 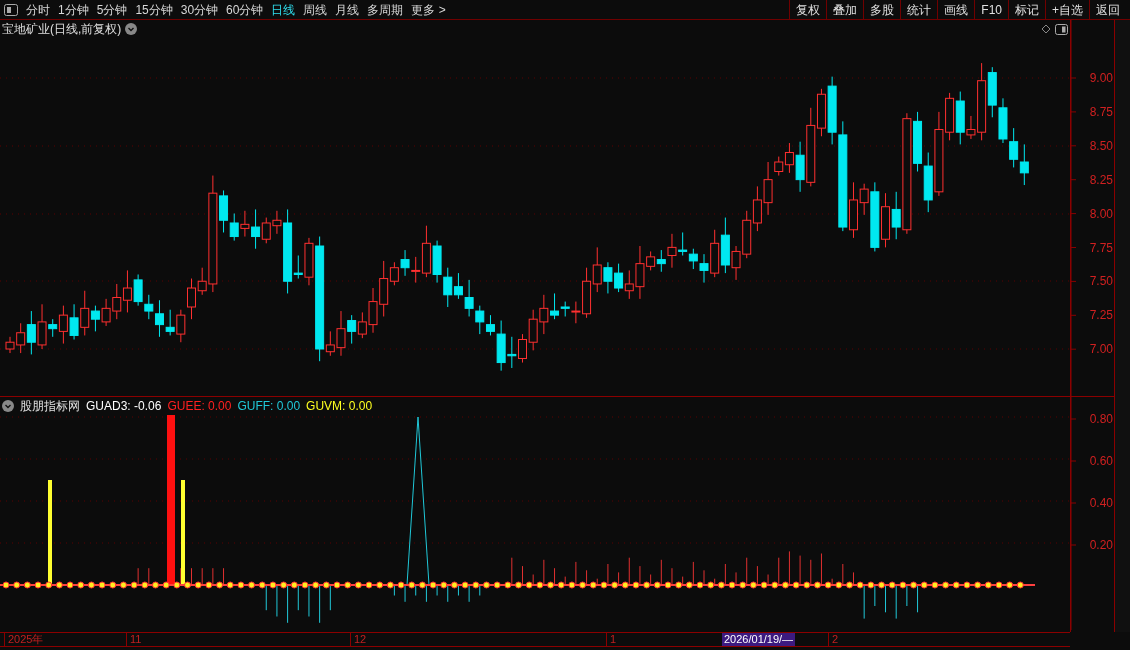 What do you see at coordinates (1101, 281) in the screenshot?
I see `axis-label: 7.50` at bounding box center [1101, 281].